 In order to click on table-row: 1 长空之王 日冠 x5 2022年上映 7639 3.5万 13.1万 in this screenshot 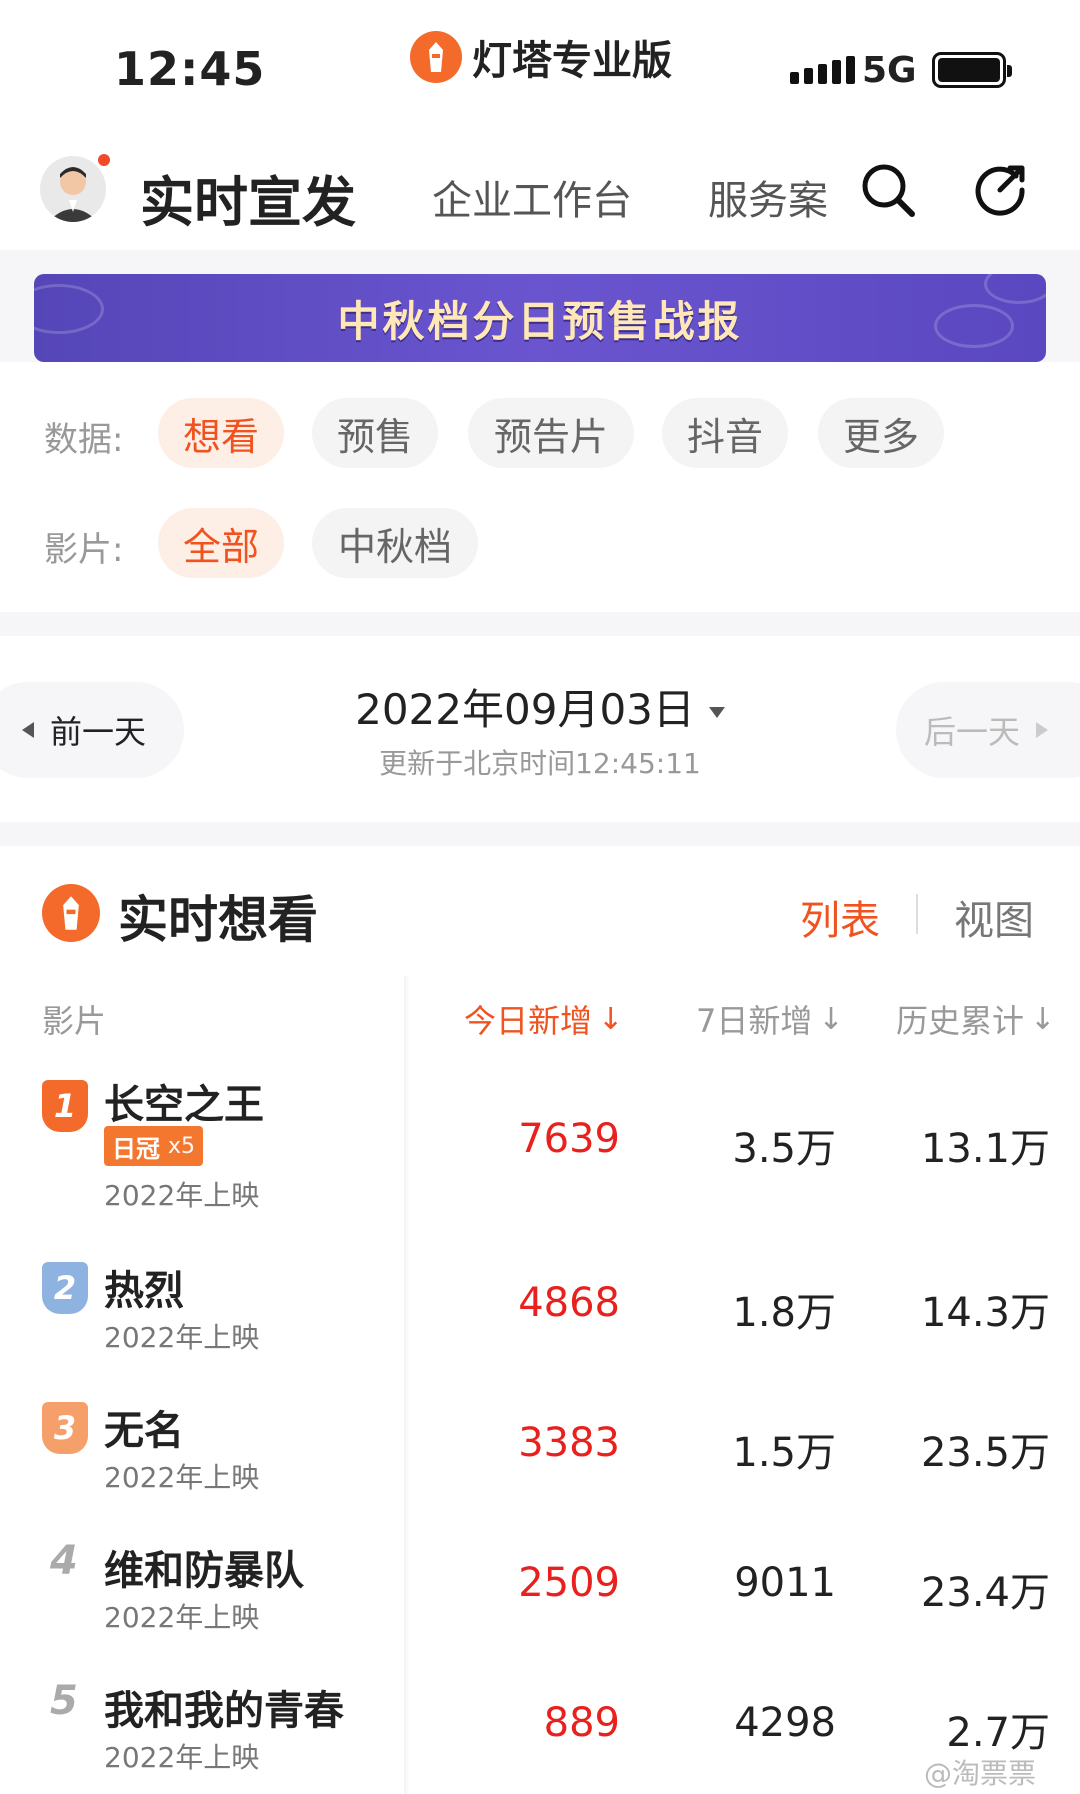, I will do `click(540, 1147)`.